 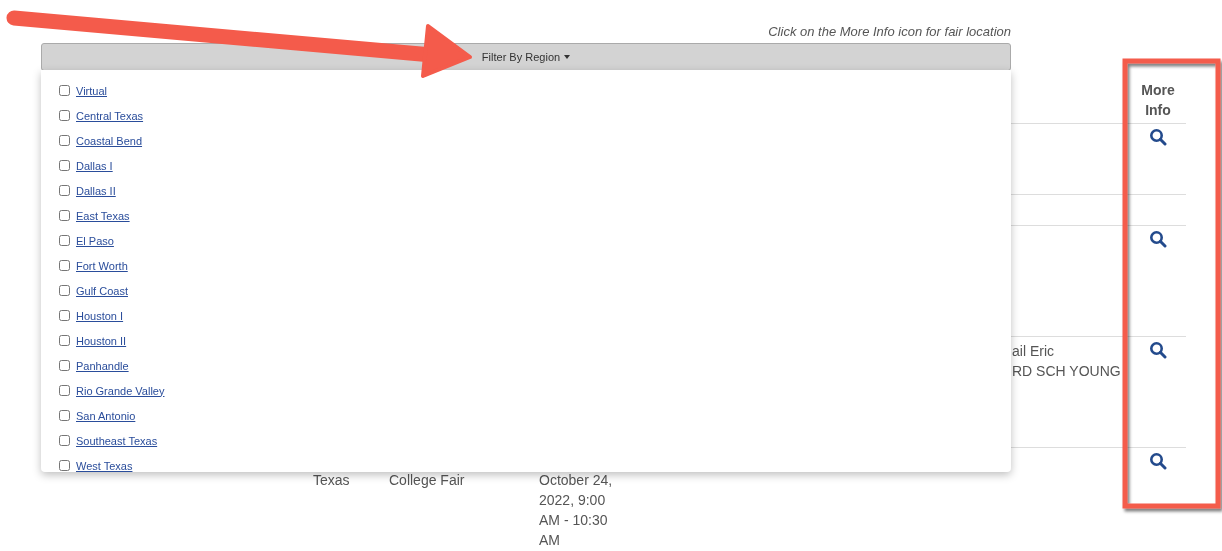 I want to click on region-link: El Paso, so click(x=95, y=240).